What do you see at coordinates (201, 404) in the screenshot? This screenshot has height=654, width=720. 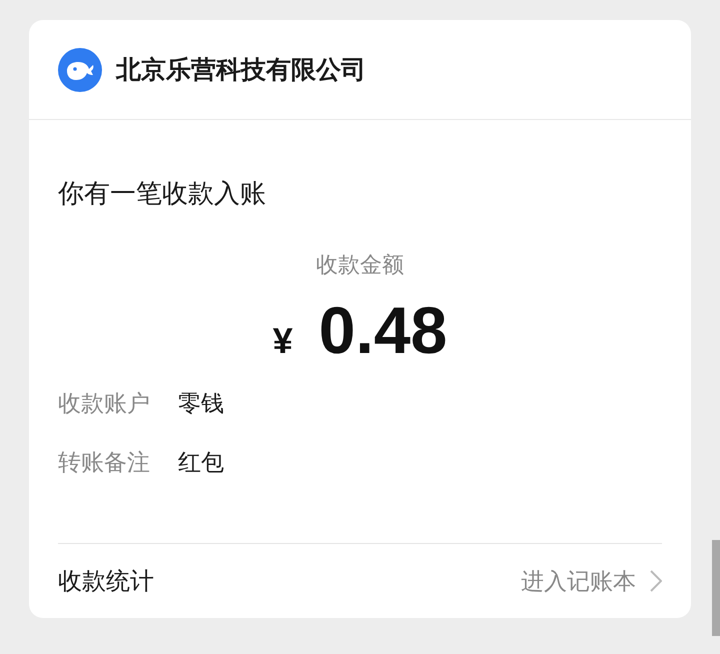 I see `detail-value: 零钱` at bounding box center [201, 404].